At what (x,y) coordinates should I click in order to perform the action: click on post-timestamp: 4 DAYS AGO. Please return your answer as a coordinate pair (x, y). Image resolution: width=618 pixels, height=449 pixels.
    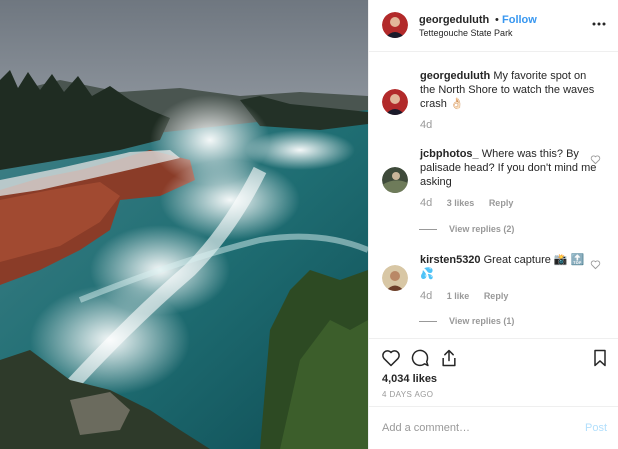
    Looking at the image, I should click on (407, 394).